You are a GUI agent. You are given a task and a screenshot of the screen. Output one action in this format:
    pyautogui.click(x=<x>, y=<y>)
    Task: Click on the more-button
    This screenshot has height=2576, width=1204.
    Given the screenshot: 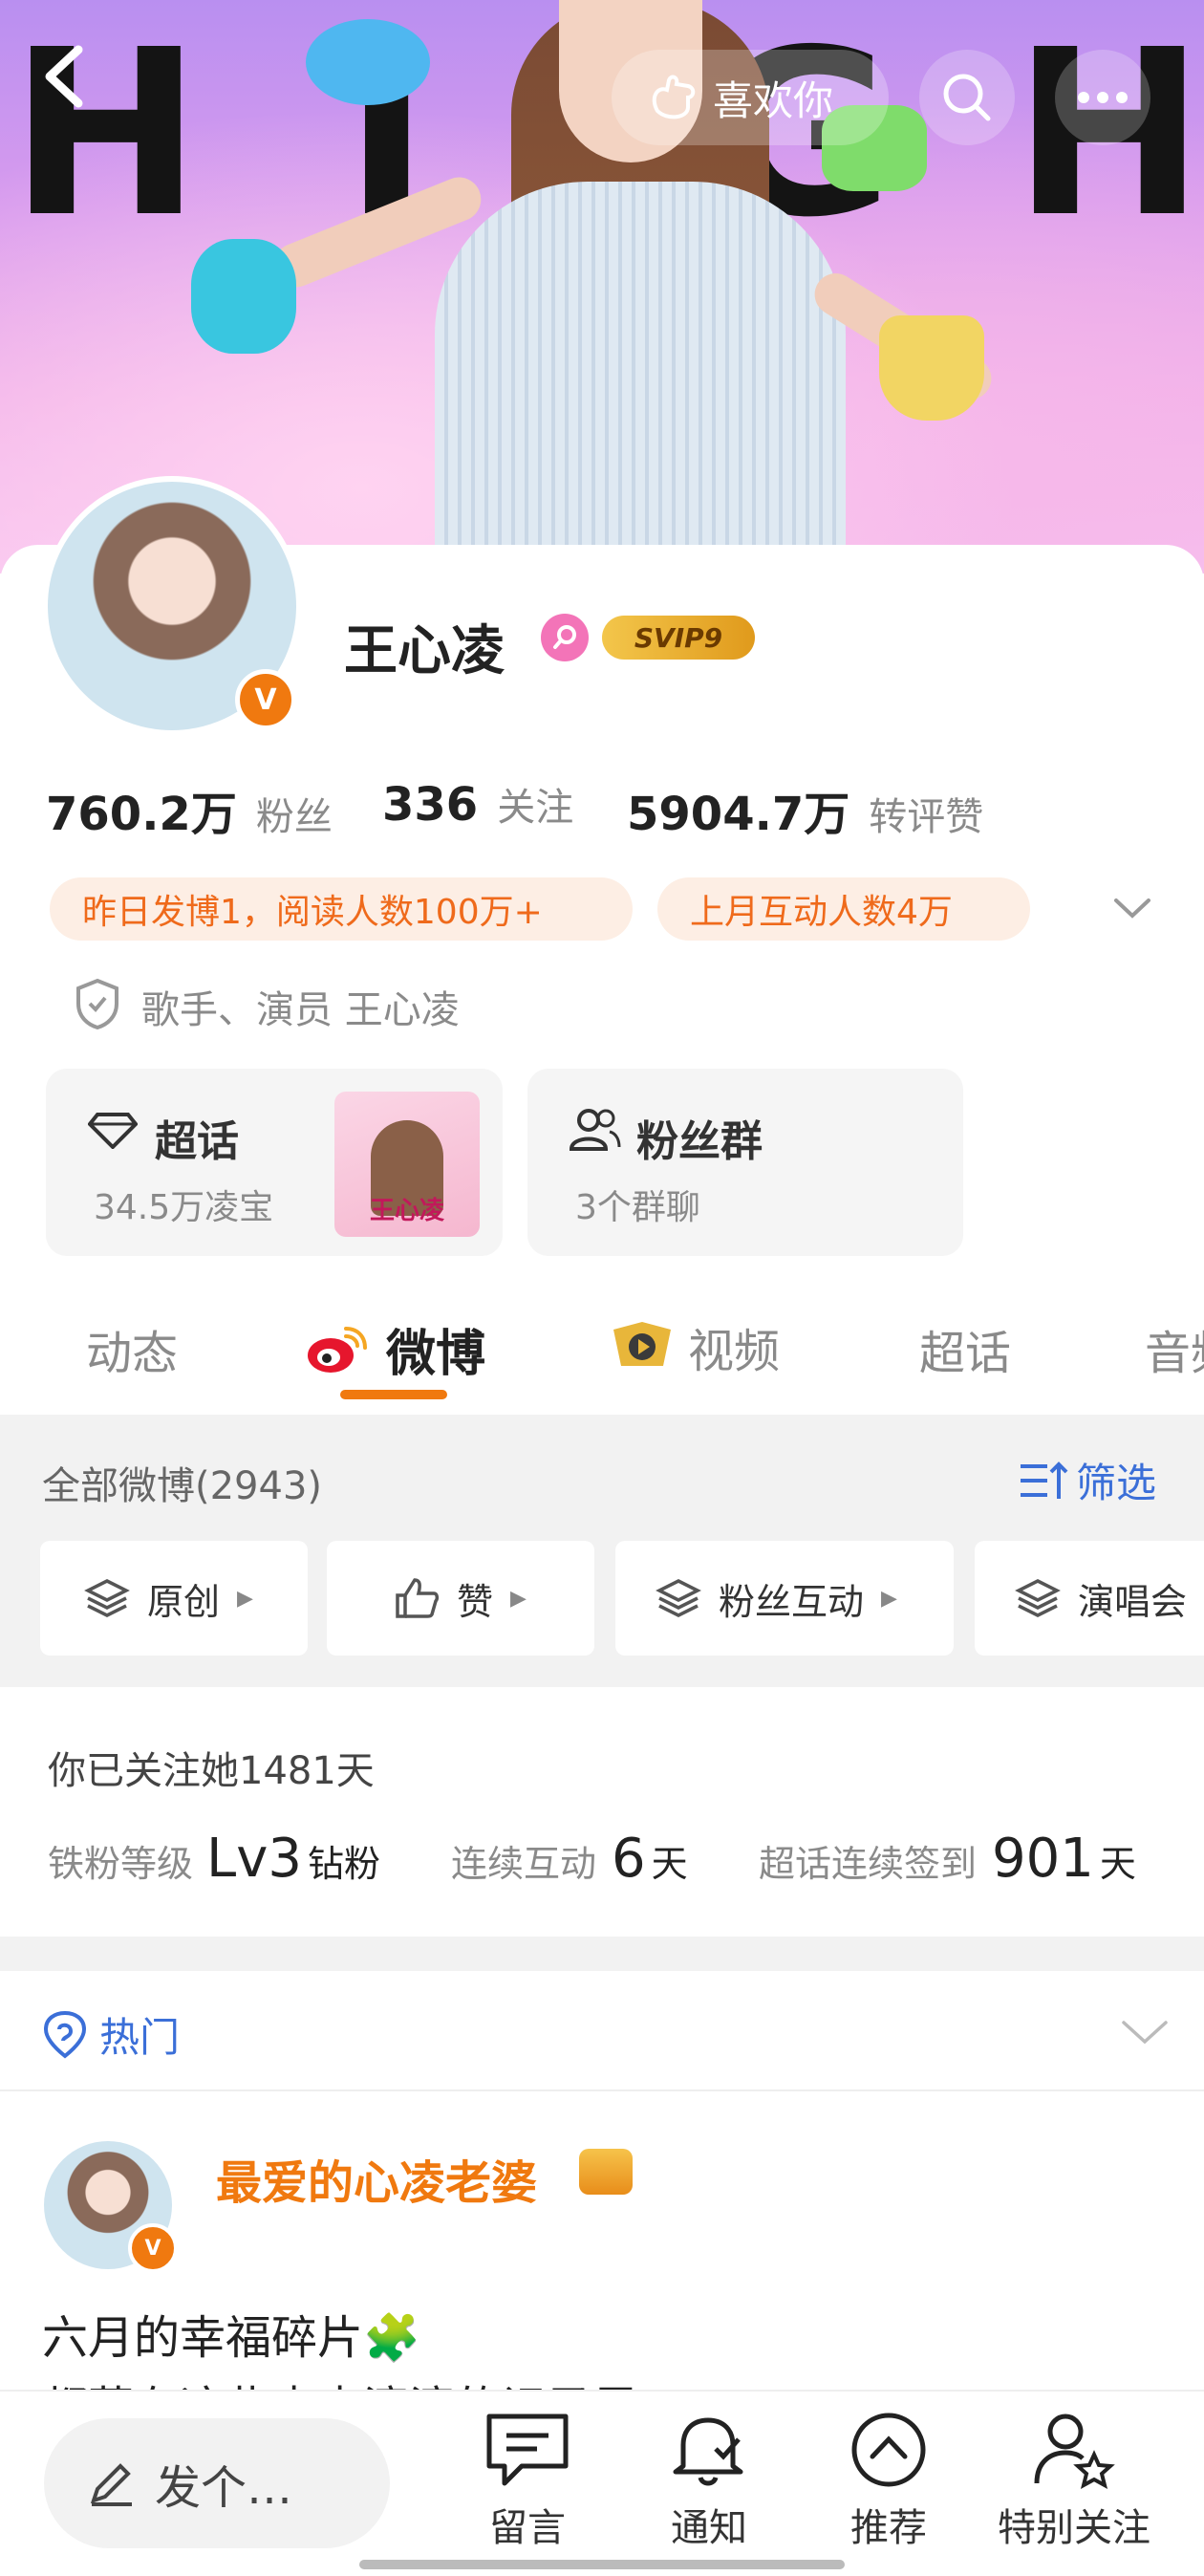 What is the action you would take?
    pyautogui.click(x=1103, y=97)
    